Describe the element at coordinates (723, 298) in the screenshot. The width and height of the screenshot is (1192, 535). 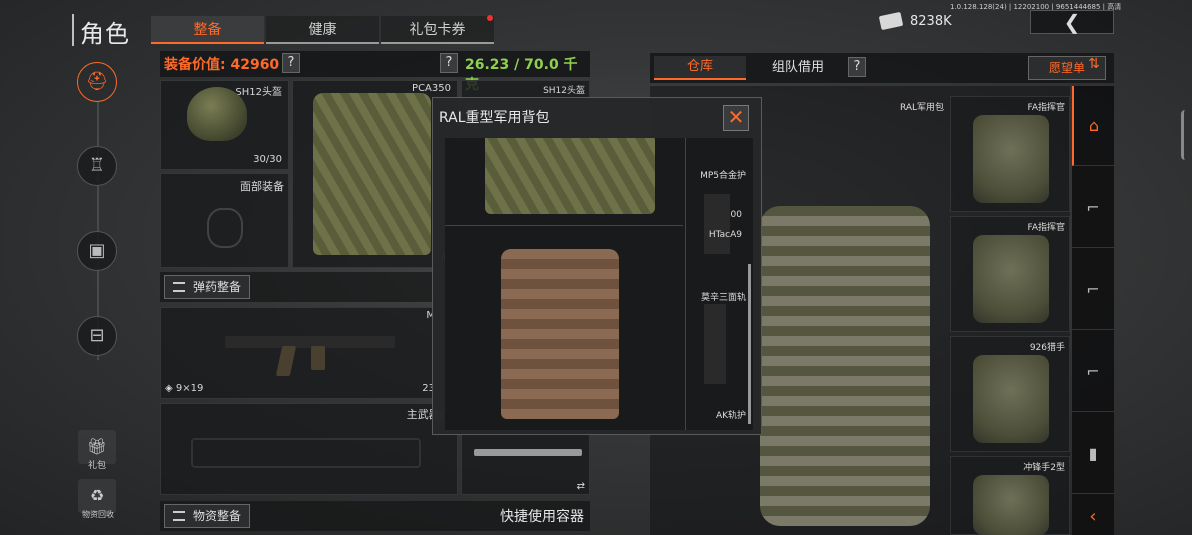
I see `attachment-label: 莫辛三面轨` at that location.